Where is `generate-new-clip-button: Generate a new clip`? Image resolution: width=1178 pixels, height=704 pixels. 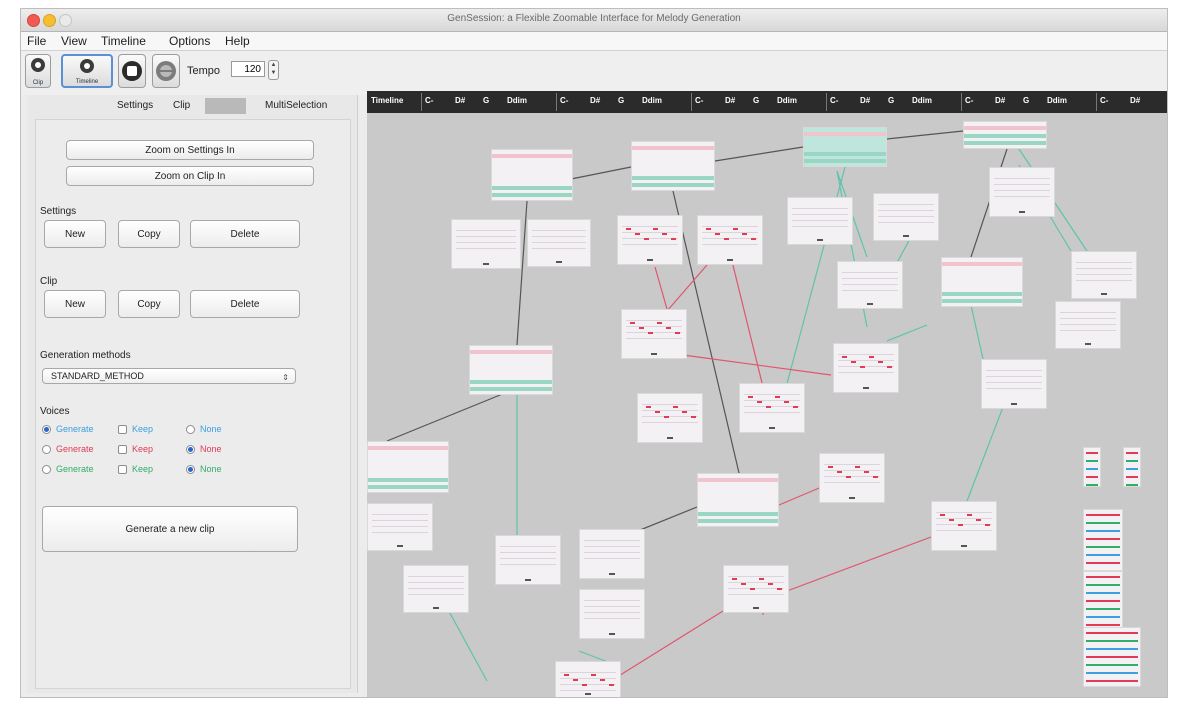 generate-new-clip-button: Generate a new clip is located at coordinates (170, 529).